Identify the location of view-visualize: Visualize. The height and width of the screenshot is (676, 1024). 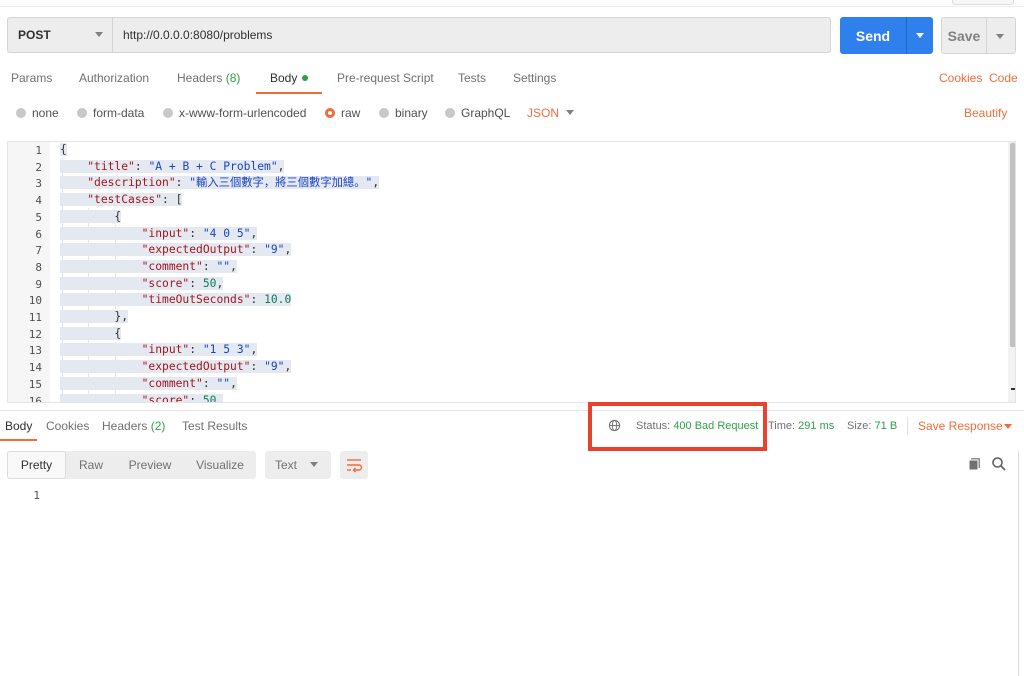
(220, 465).